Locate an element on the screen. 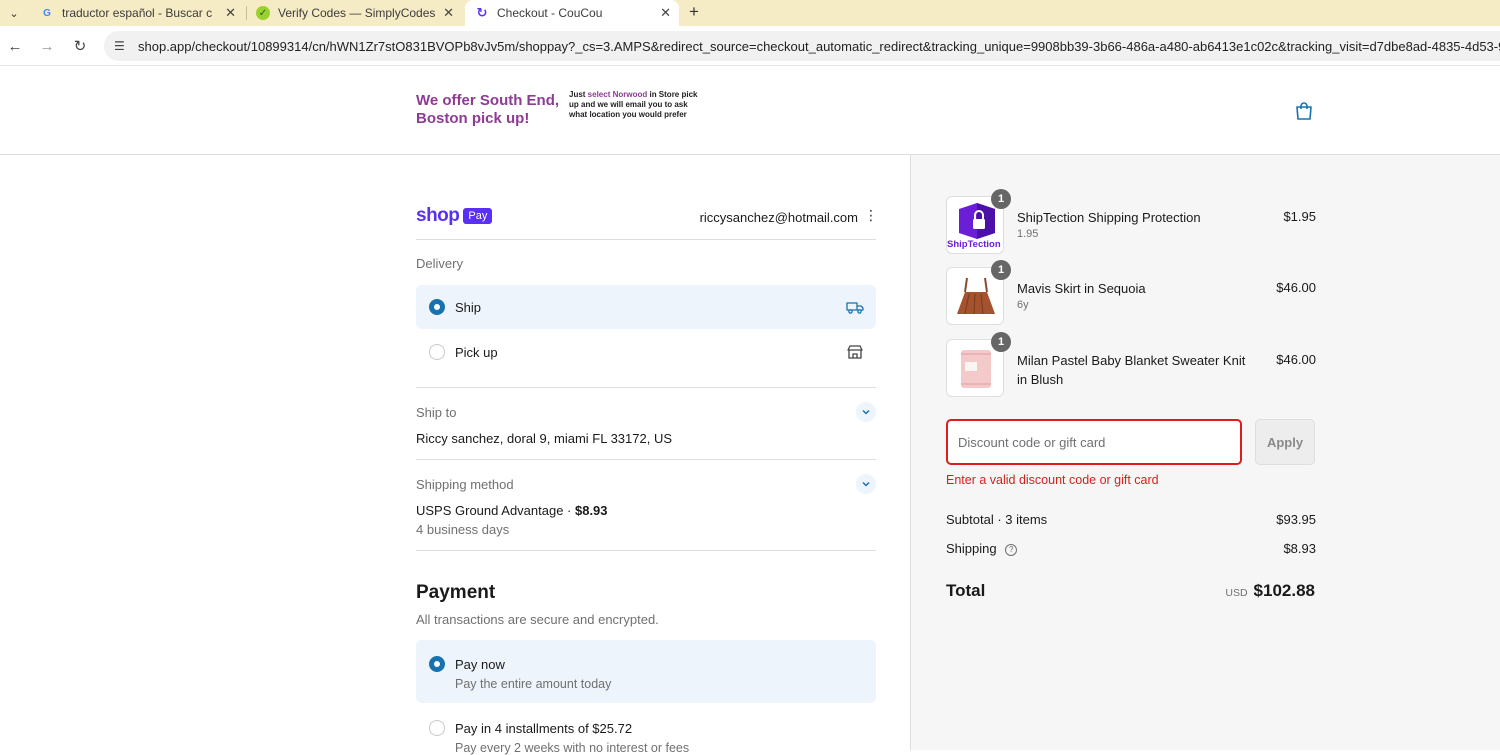 The image size is (1500, 755). item-name: Mavis Skirt in Sequoia is located at coordinates (1081, 288).